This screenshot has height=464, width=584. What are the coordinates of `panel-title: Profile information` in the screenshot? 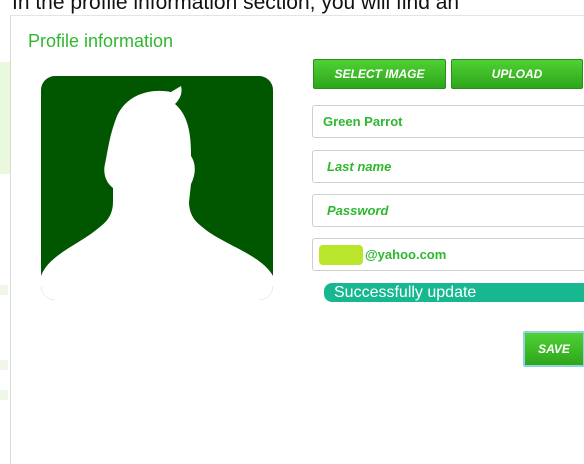 It's located at (101, 41).